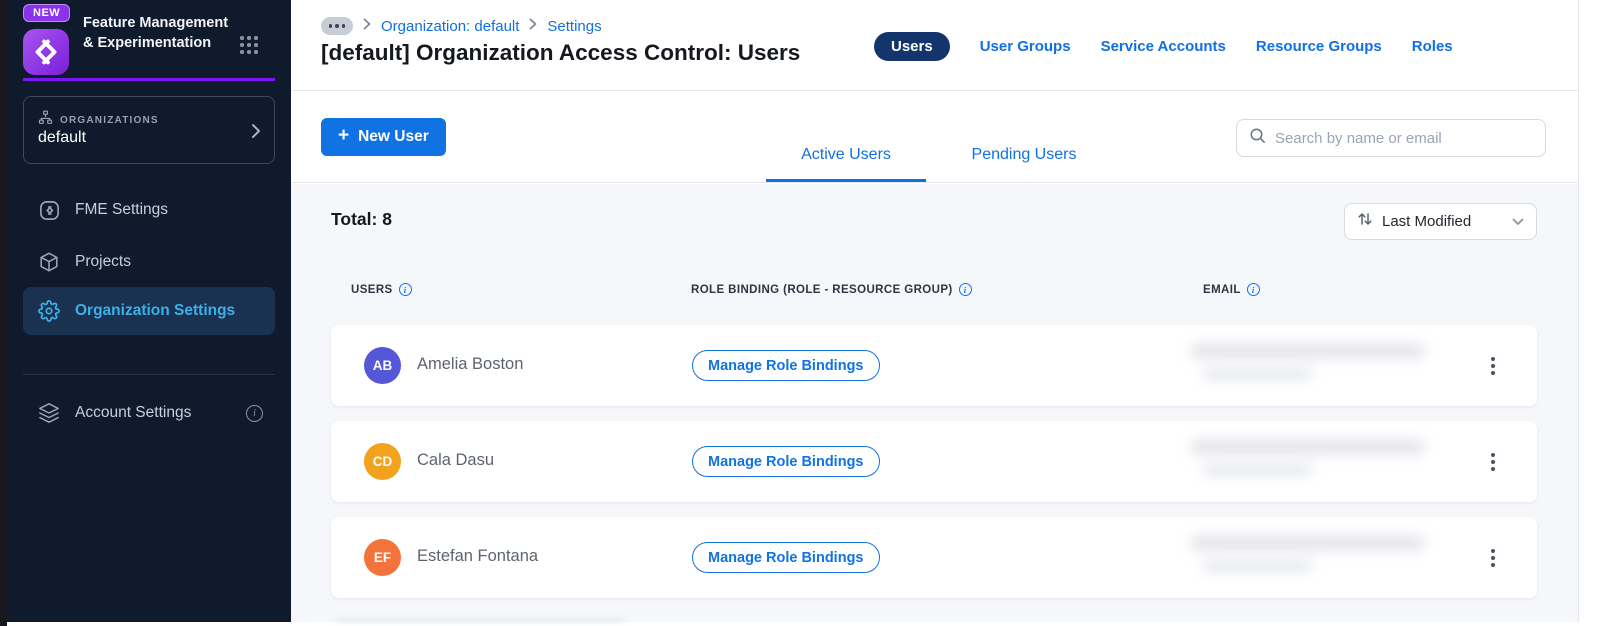 Image resolution: width=1600 pixels, height=626 pixels. What do you see at coordinates (846, 164) in the screenshot?
I see `tab-active-users: Active Users` at bounding box center [846, 164].